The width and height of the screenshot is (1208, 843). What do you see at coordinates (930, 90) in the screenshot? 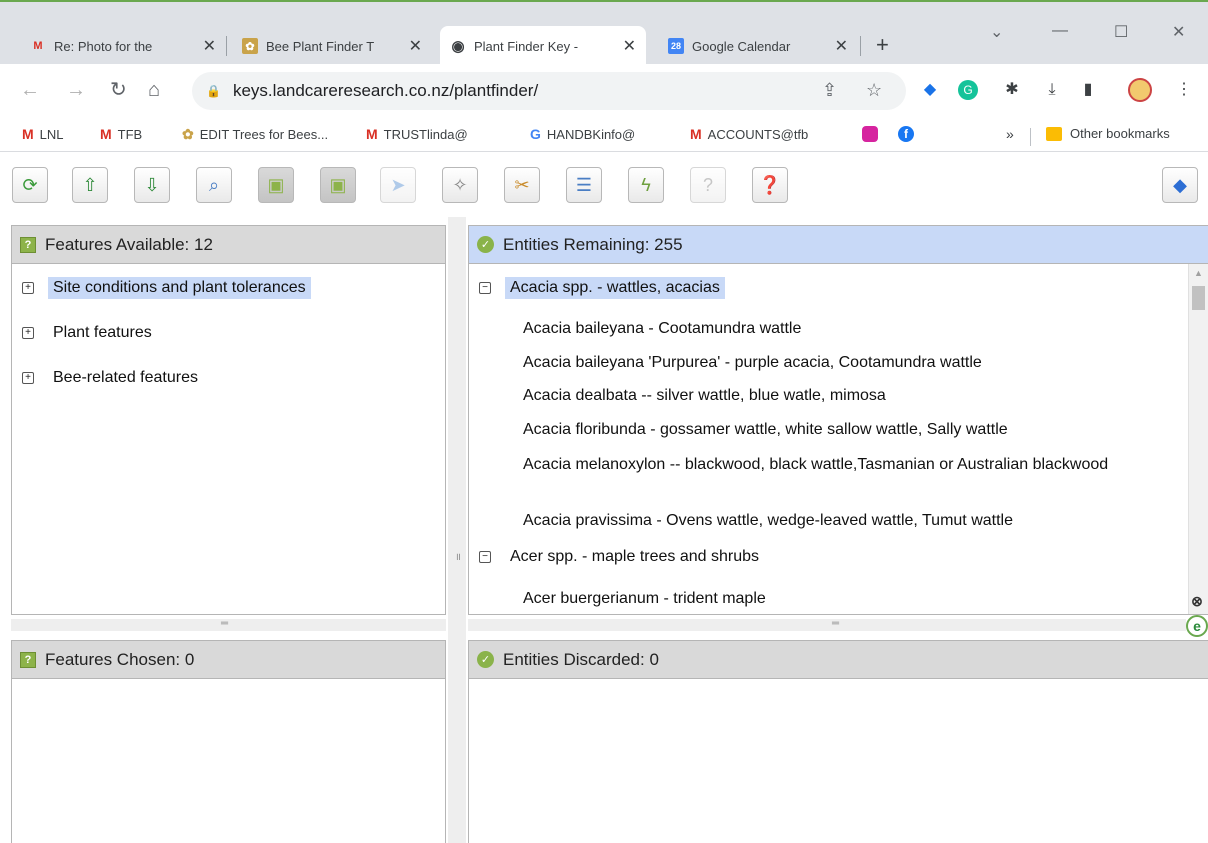
I see `extension-cap-icon: ◆` at bounding box center [930, 90].